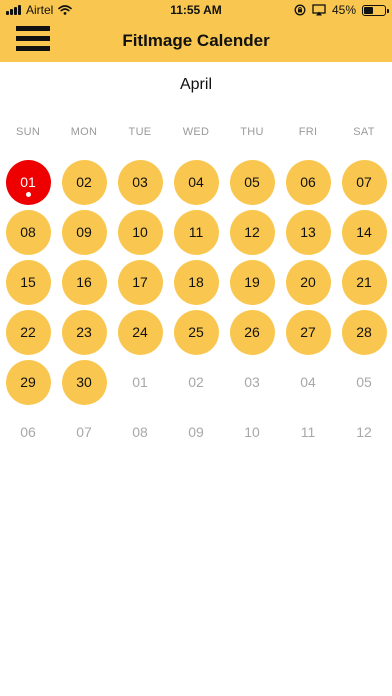  I want to click on calendar-day-other-month: 05, so click(364, 382).